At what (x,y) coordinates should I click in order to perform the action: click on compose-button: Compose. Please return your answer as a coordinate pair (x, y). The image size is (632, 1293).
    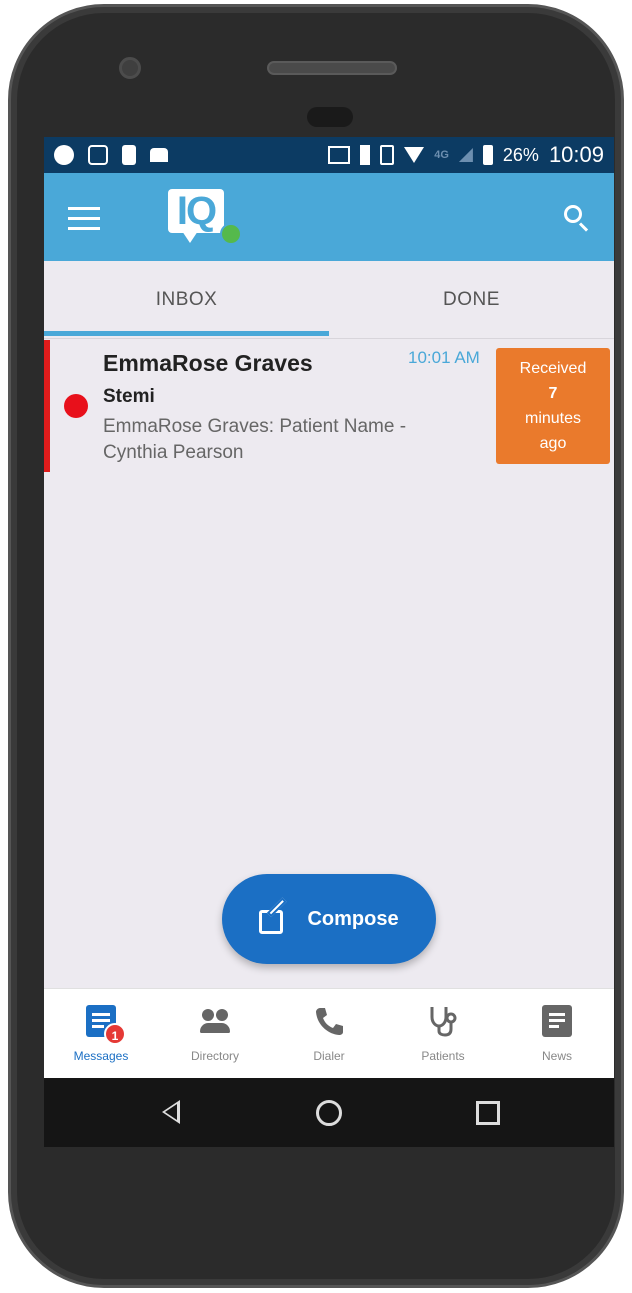
    Looking at the image, I should click on (329, 919).